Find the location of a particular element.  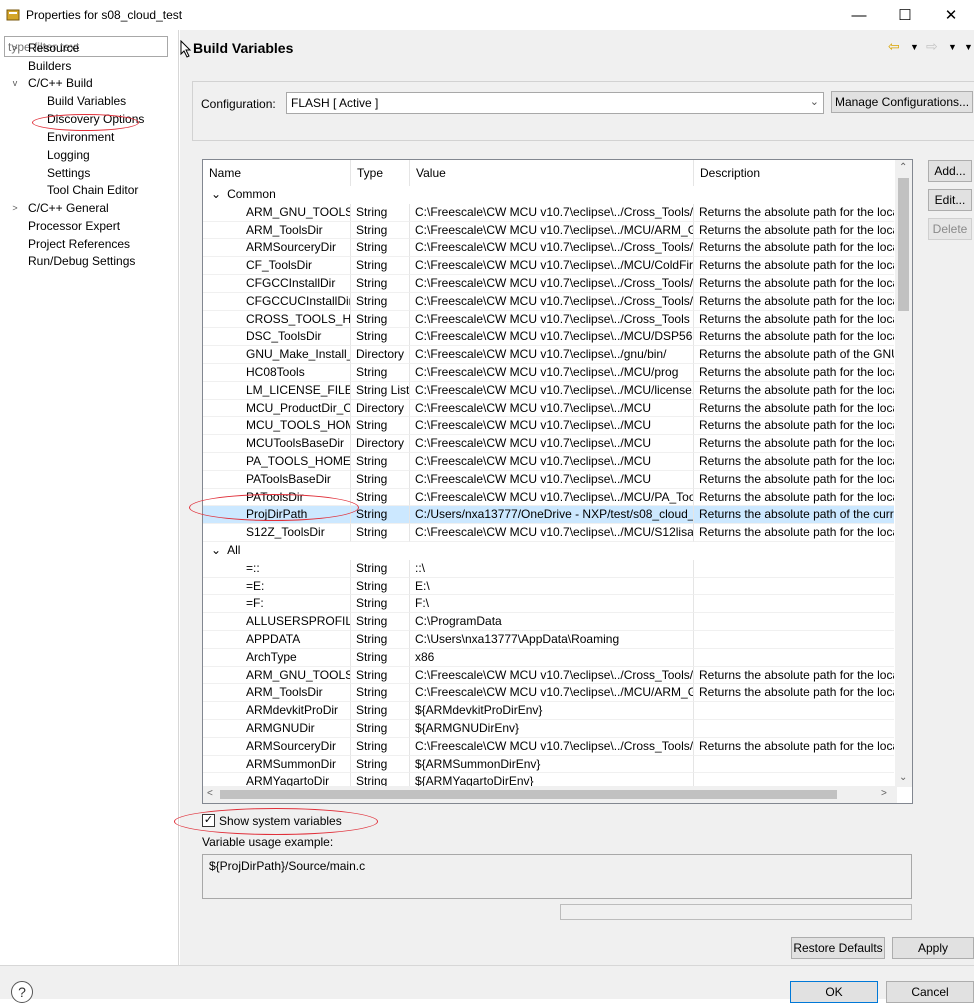

sidebar-item-build-variables: Build Variables is located at coordinates (86, 101).